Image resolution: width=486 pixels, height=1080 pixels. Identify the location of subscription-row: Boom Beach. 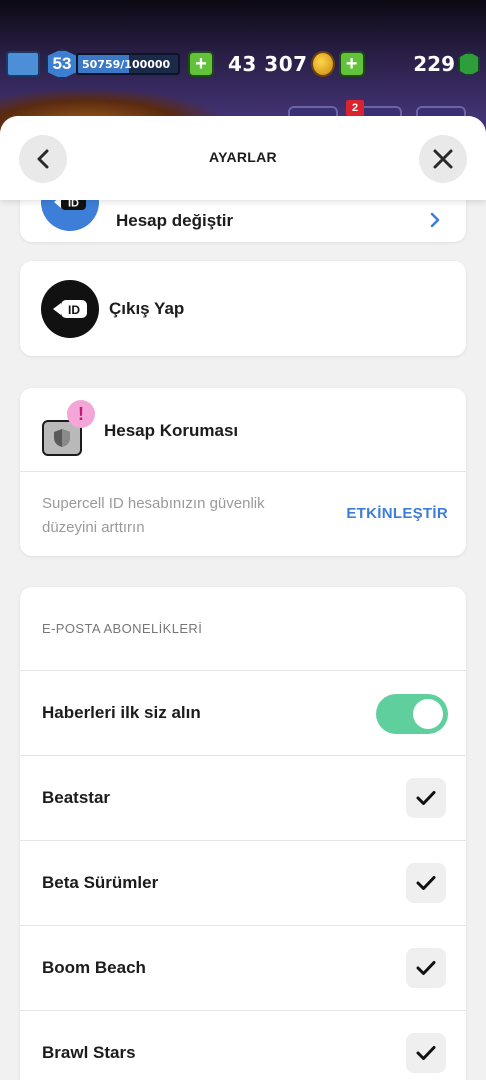
(243, 968).